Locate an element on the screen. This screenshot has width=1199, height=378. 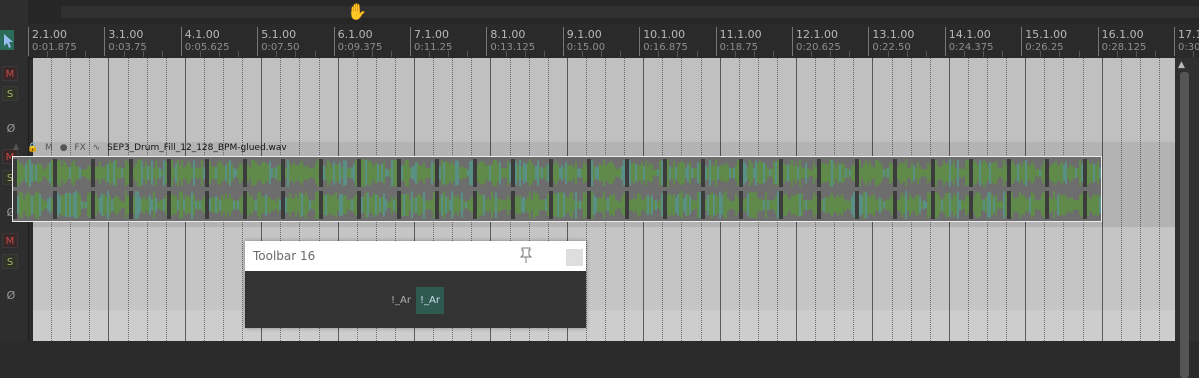
ruler-marker: 11.1.00 0:18.75 is located at coordinates (738, 41).